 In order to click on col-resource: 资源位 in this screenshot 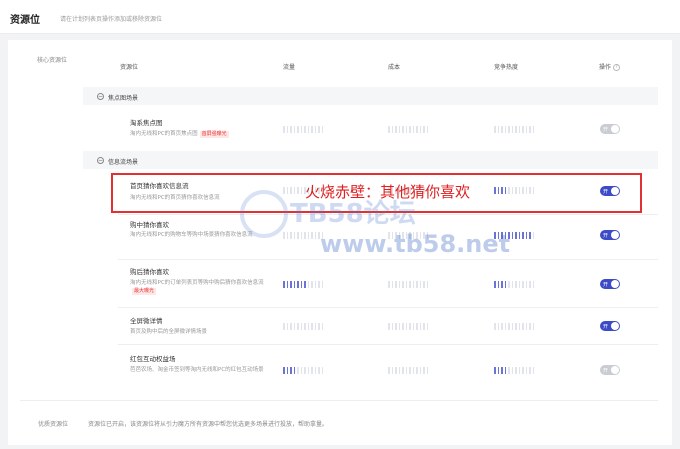, I will do `click(129, 67)`.